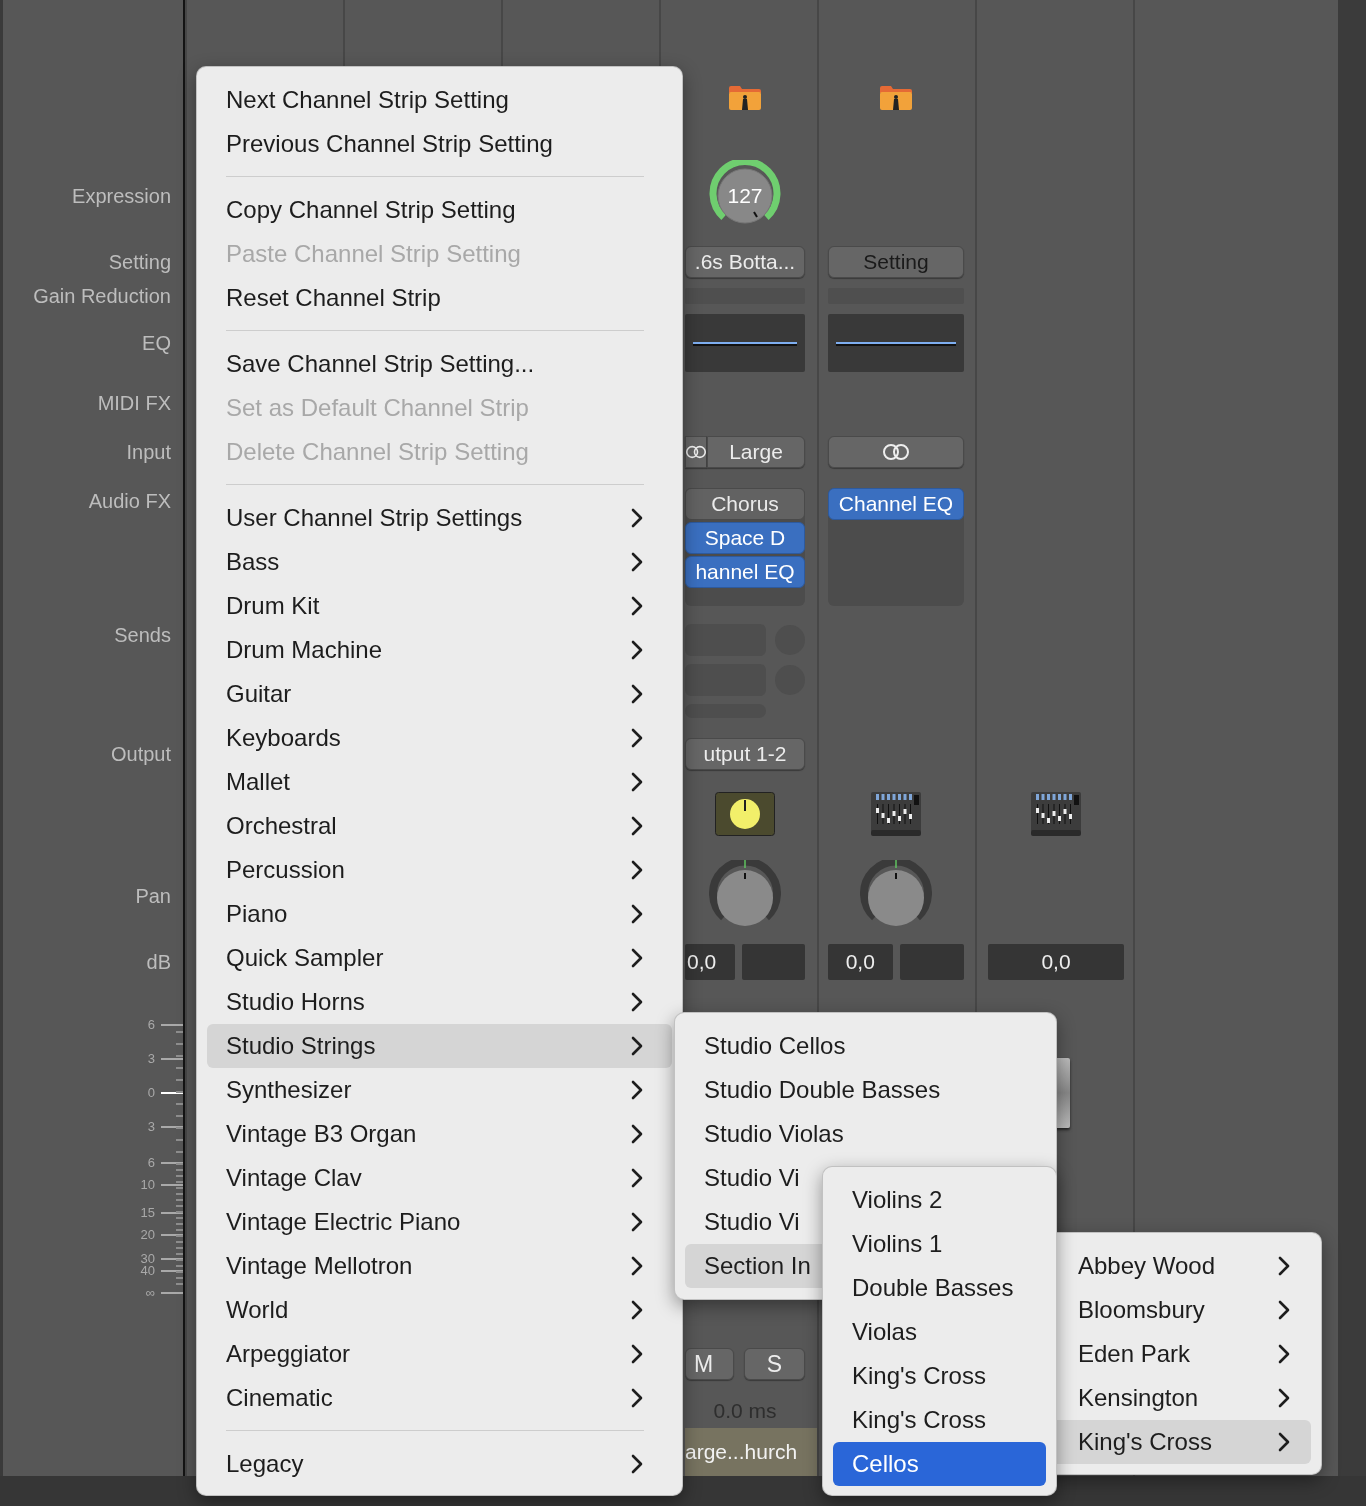 Image resolution: width=1366 pixels, height=1506 pixels. What do you see at coordinates (439, 958) in the screenshot?
I see `menu-item: Quick Sampler` at bounding box center [439, 958].